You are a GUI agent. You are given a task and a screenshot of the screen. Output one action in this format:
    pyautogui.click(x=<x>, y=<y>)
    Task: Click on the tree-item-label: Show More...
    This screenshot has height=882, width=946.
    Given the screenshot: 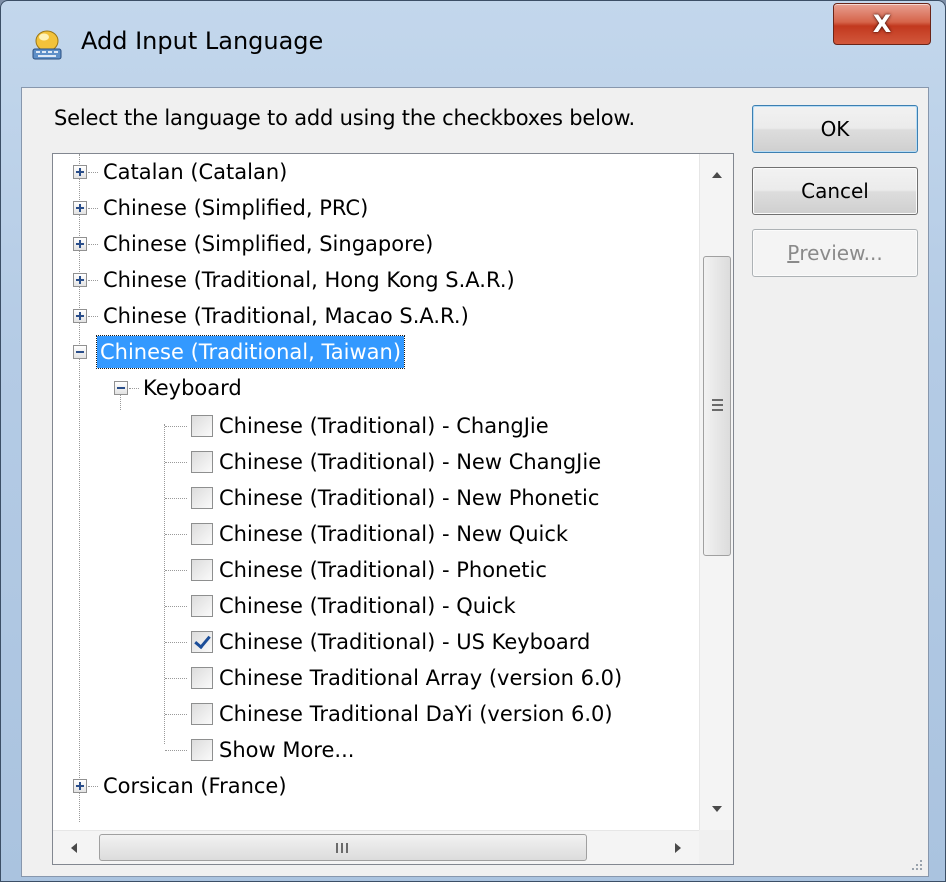 What is the action you would take?
    pyautogui.click(x=287, y=750)
    